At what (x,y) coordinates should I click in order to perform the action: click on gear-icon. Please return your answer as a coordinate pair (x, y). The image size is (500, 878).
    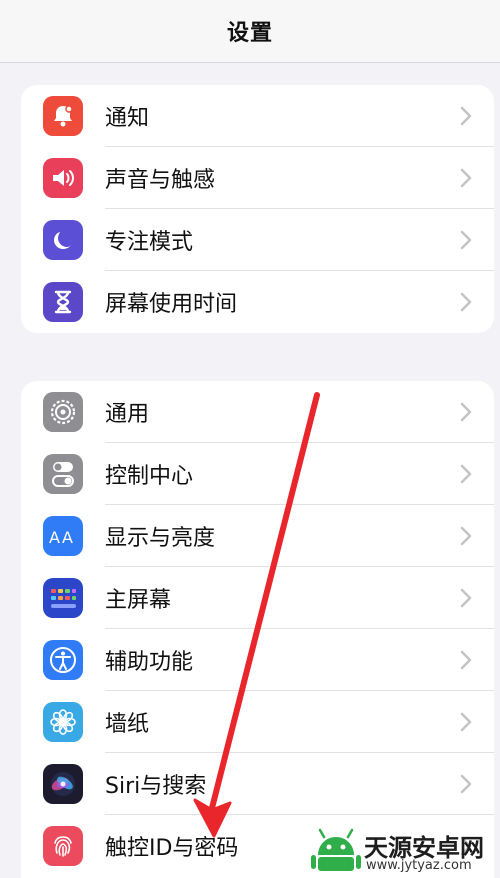
    Looking at the image, I should click on (63, 412).